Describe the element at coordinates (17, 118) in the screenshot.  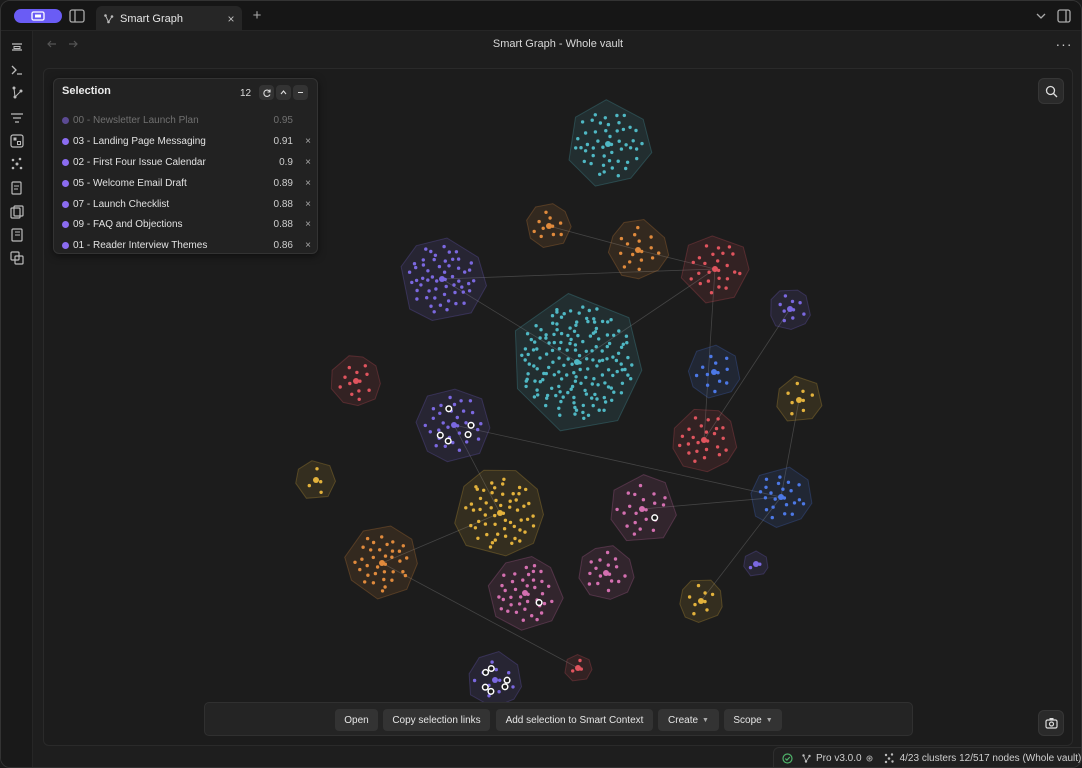
I see `filter-icon` at that location.